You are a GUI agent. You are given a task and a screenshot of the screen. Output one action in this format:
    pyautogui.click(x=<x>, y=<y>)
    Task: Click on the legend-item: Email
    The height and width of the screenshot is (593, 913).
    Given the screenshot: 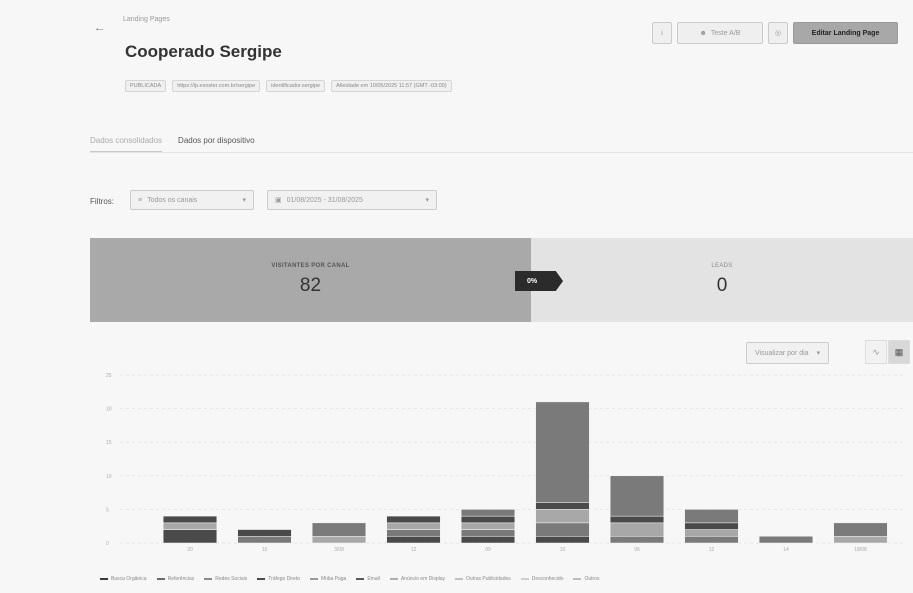 What is the action you would take?
    pyautogui.click(x=368, y=579)
    